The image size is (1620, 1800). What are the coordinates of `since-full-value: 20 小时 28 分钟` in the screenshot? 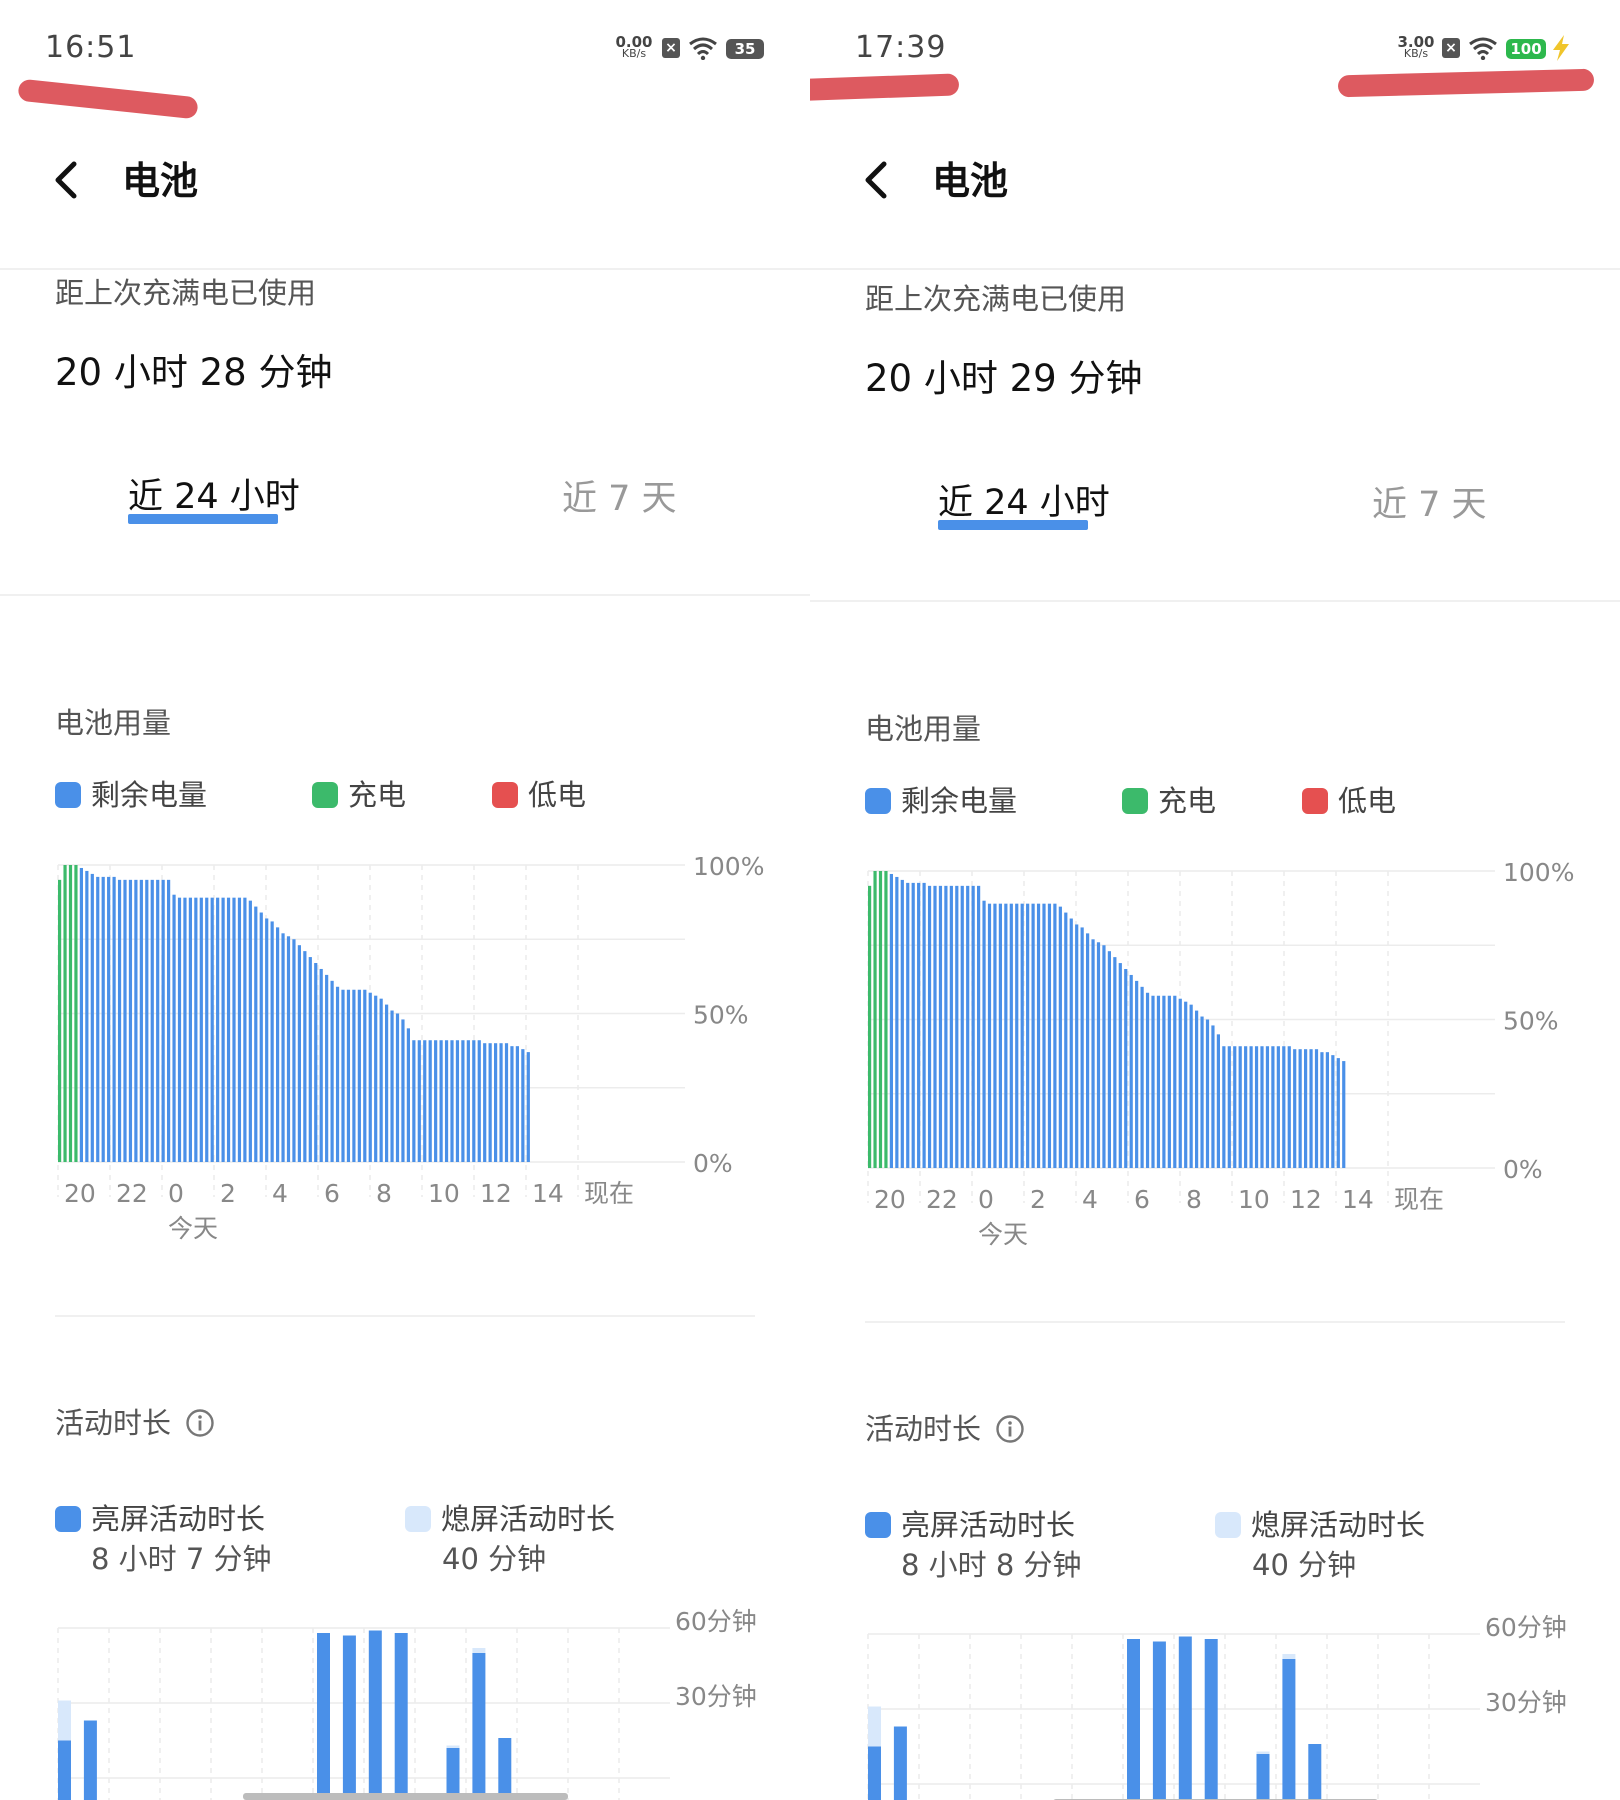 It's located at (194, 372).